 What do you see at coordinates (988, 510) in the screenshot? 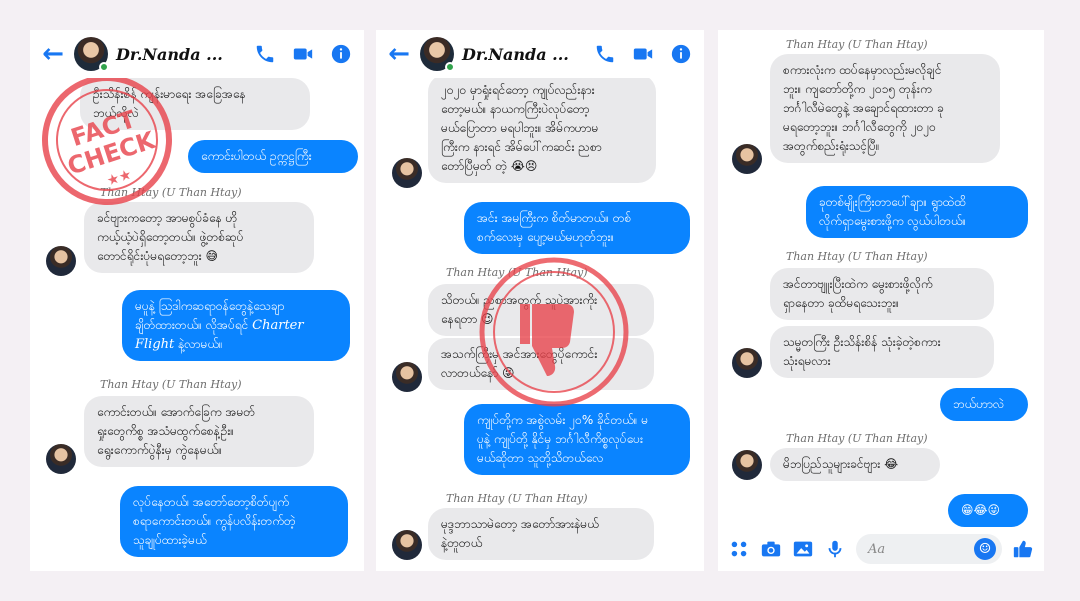
I see `message-outgoing: 😁😂😜` at bounding box center [988, 510].